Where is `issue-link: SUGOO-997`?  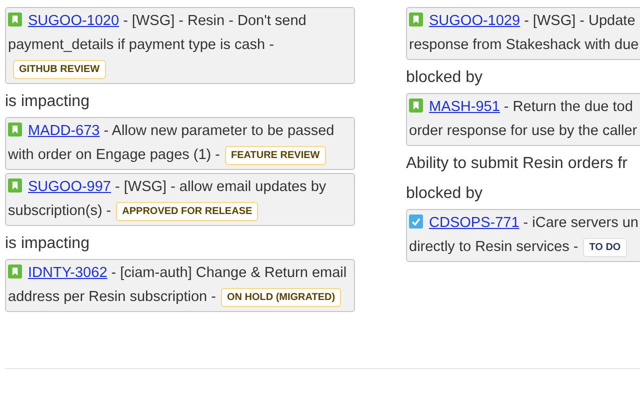 issue-link: SUGOO-997 is located at coordinates (69, 187).